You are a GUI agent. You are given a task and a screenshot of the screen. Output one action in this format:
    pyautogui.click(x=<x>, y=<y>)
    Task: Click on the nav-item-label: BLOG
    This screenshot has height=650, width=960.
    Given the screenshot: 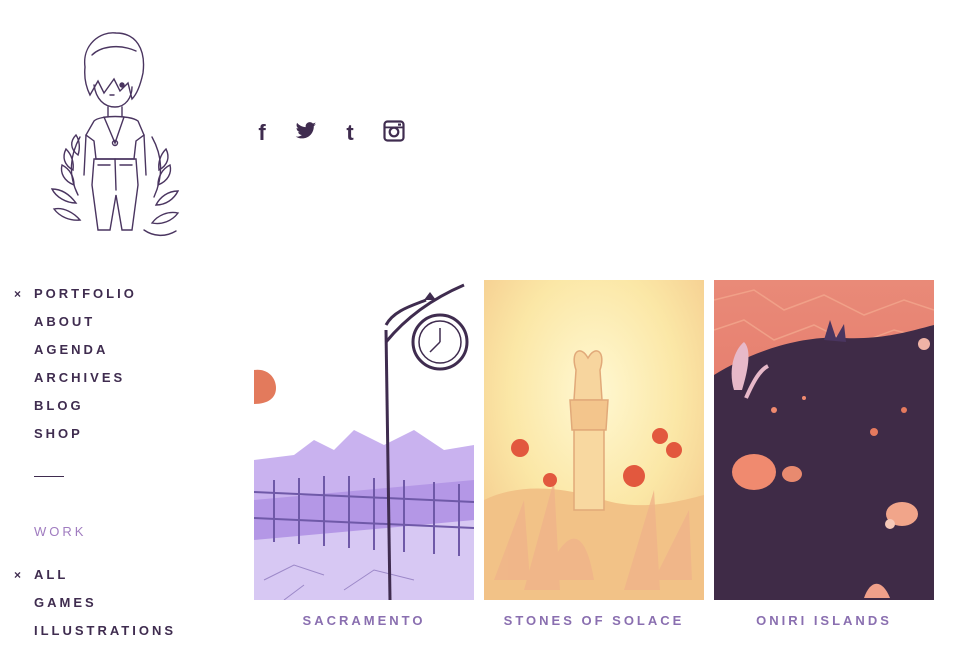 What is the action you would take?
    pyautogui.click(x=59, y=405)
    